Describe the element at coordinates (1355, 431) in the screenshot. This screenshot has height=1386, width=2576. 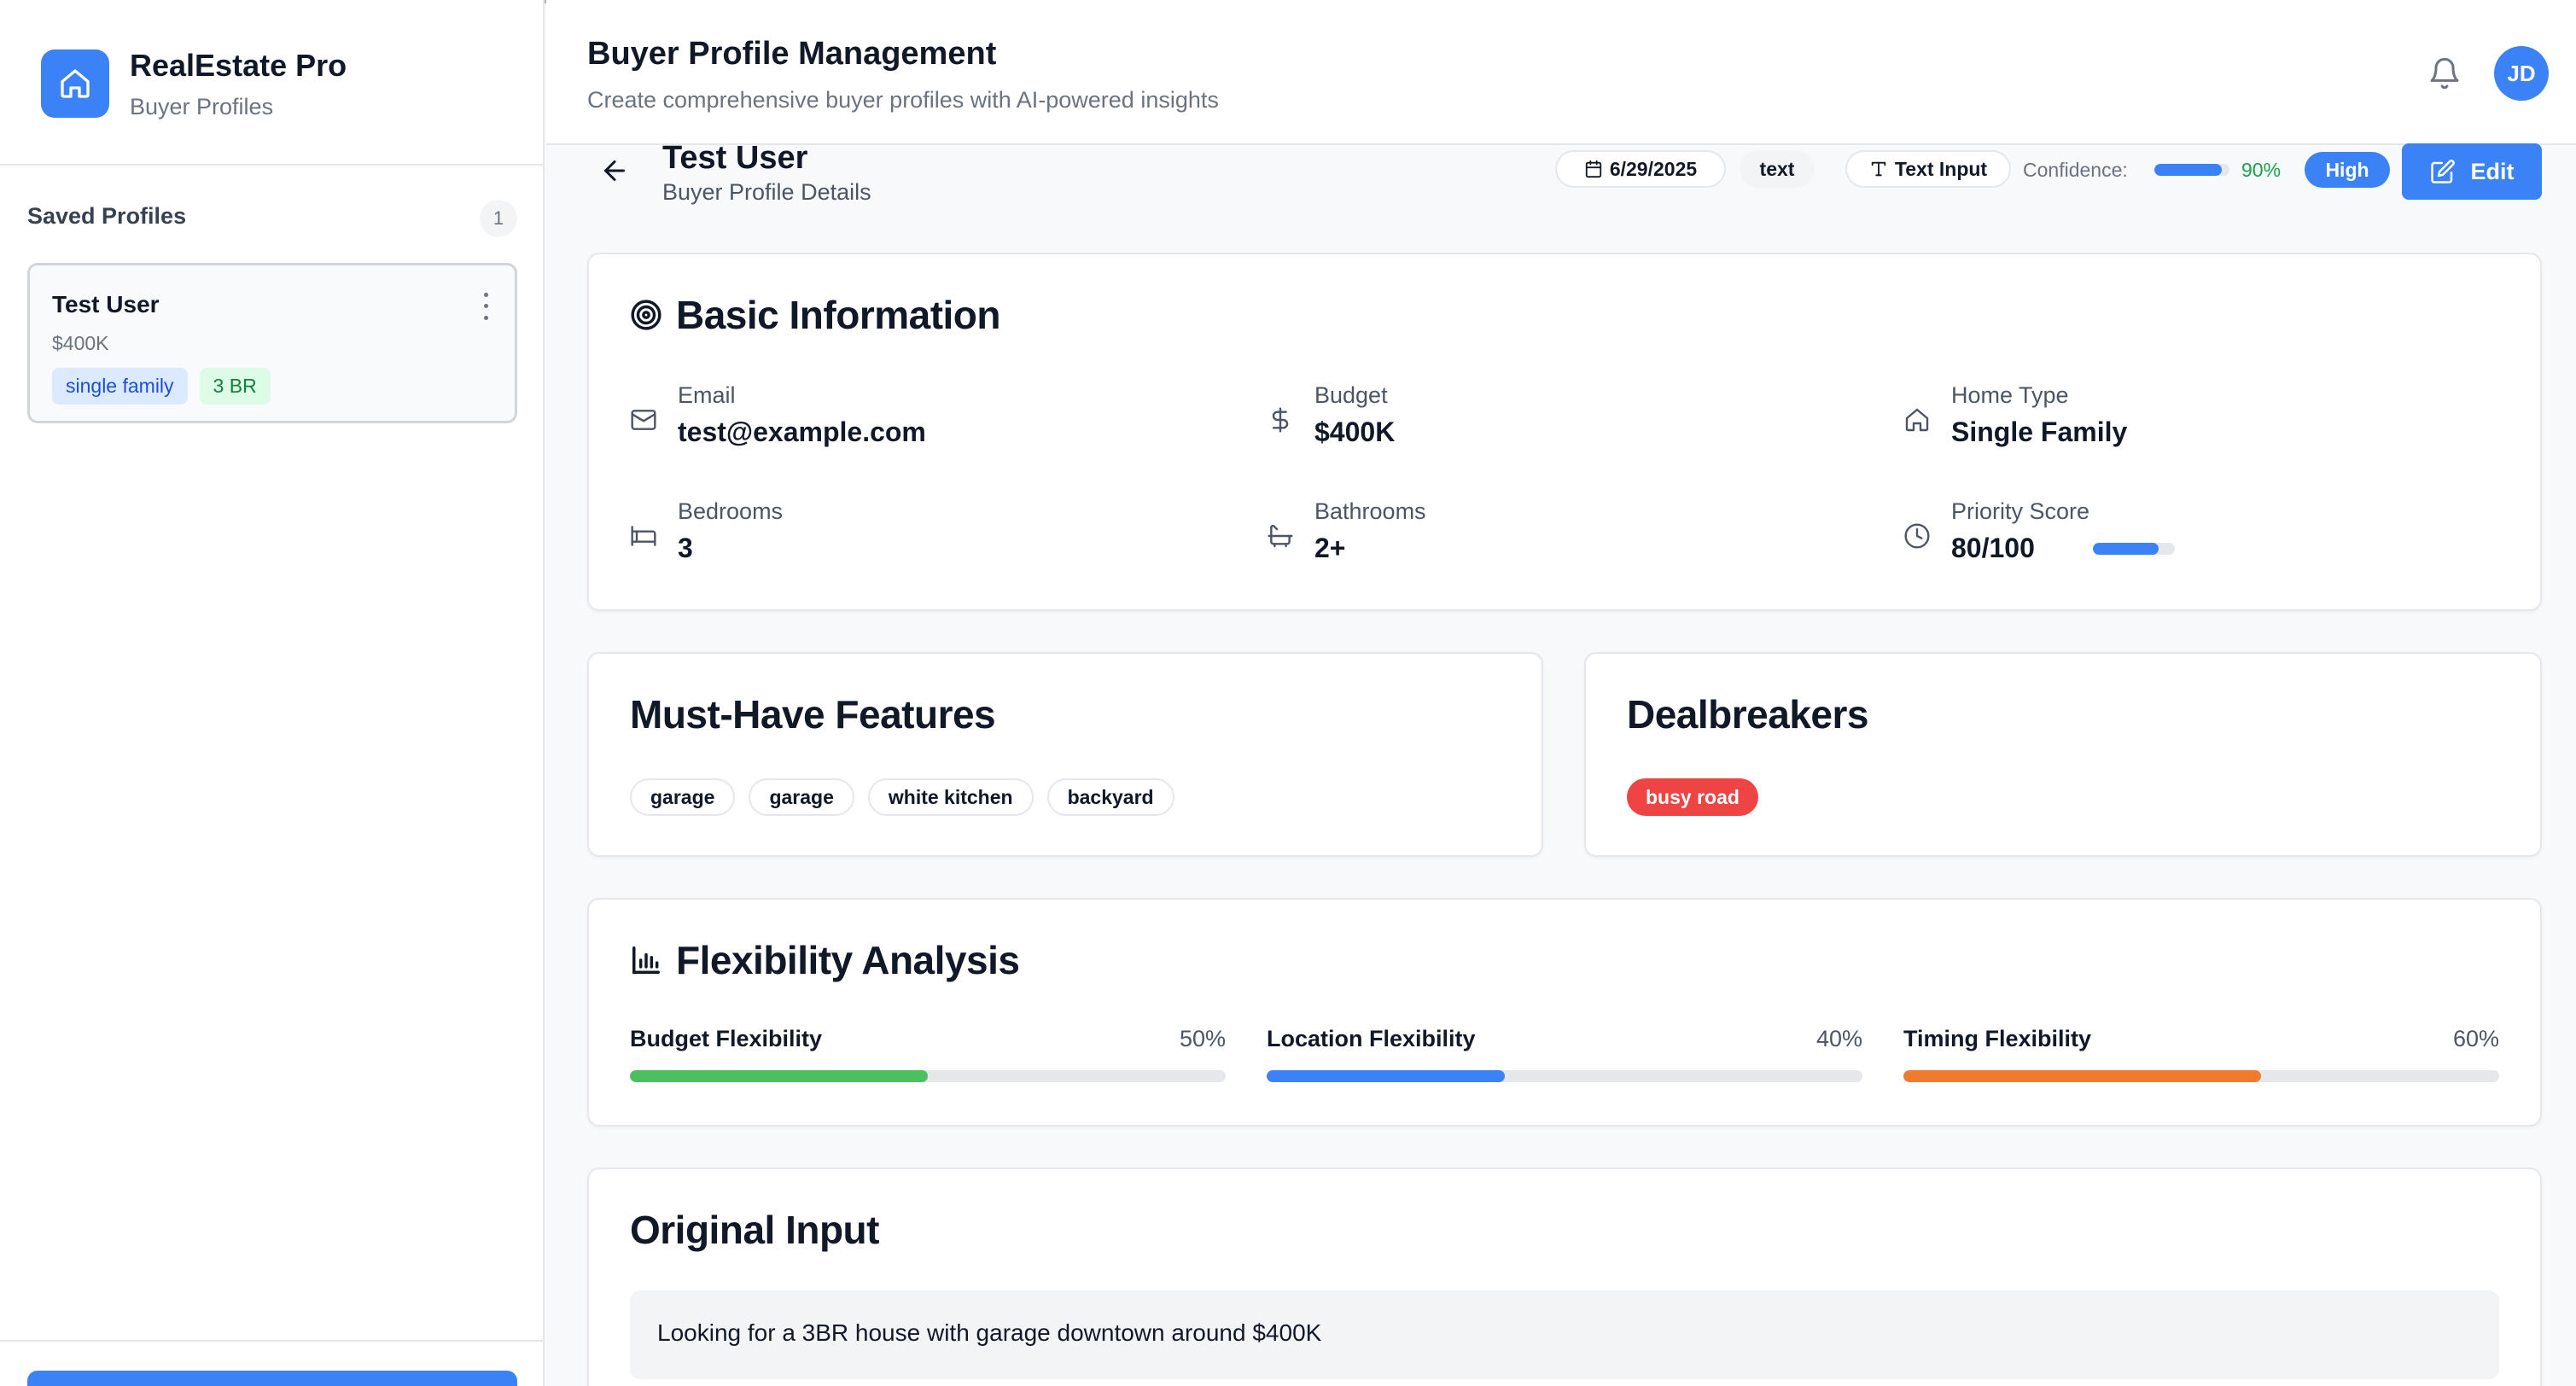
I see `budget-value: $400K` at that location.